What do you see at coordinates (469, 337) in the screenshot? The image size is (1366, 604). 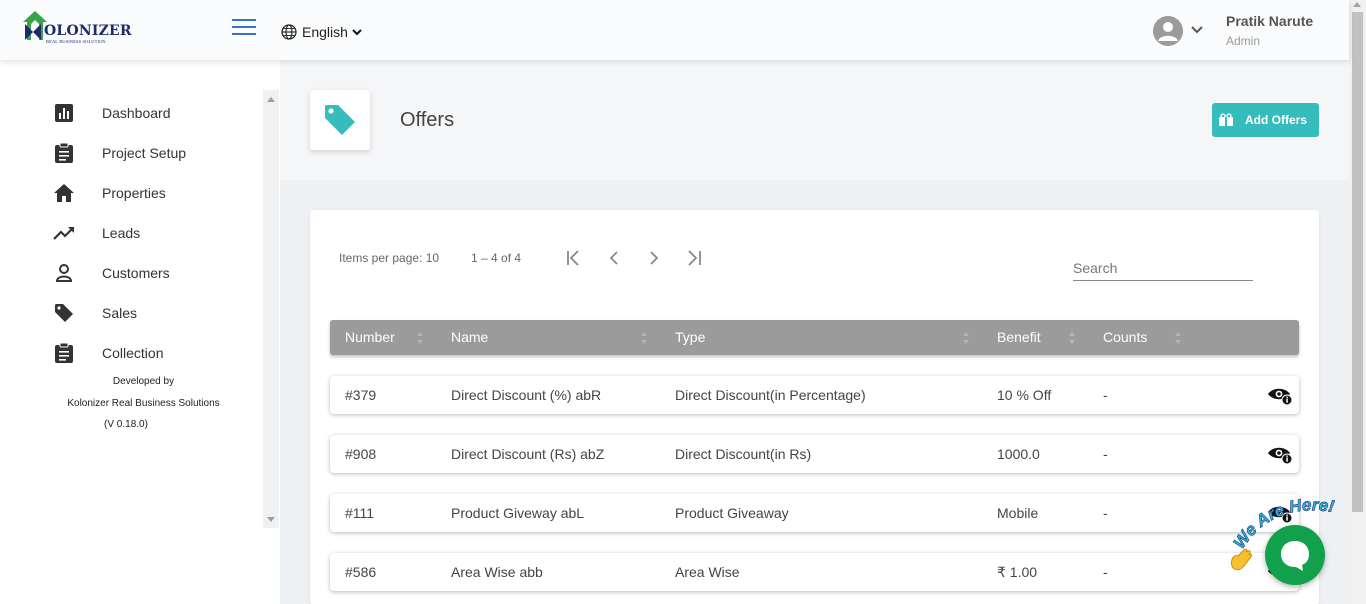 I see `column-header-name: Name` at bounding box center [469, 337].